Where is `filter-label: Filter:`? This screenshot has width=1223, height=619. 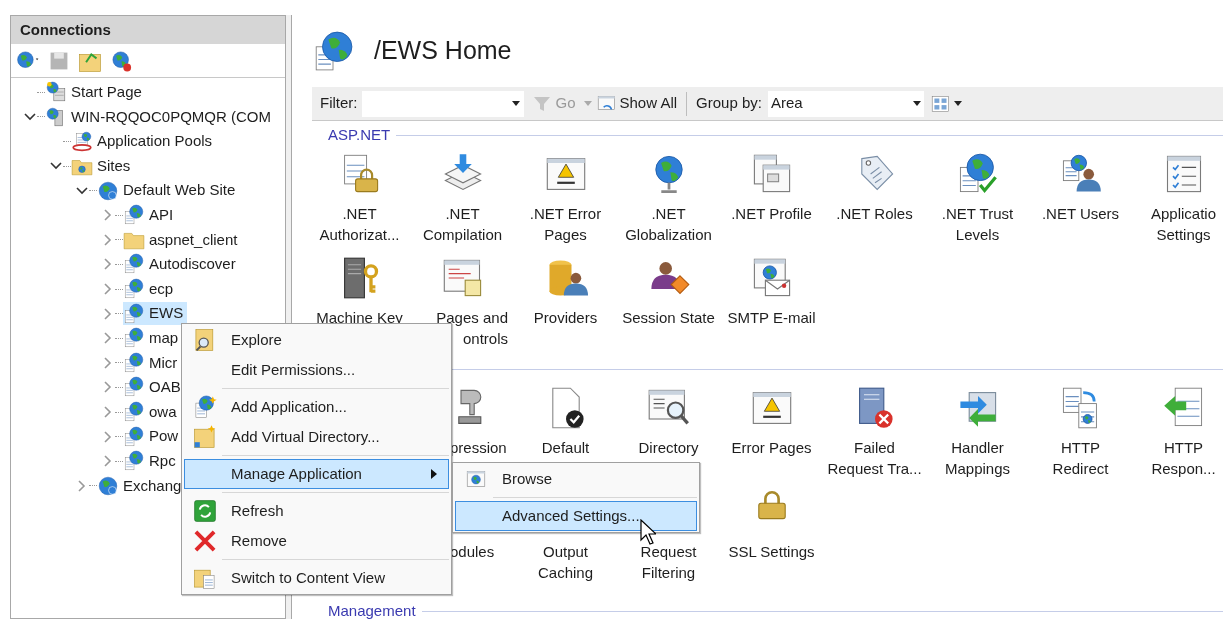
filter-label: Filter: is located at coordinates (339, 103).